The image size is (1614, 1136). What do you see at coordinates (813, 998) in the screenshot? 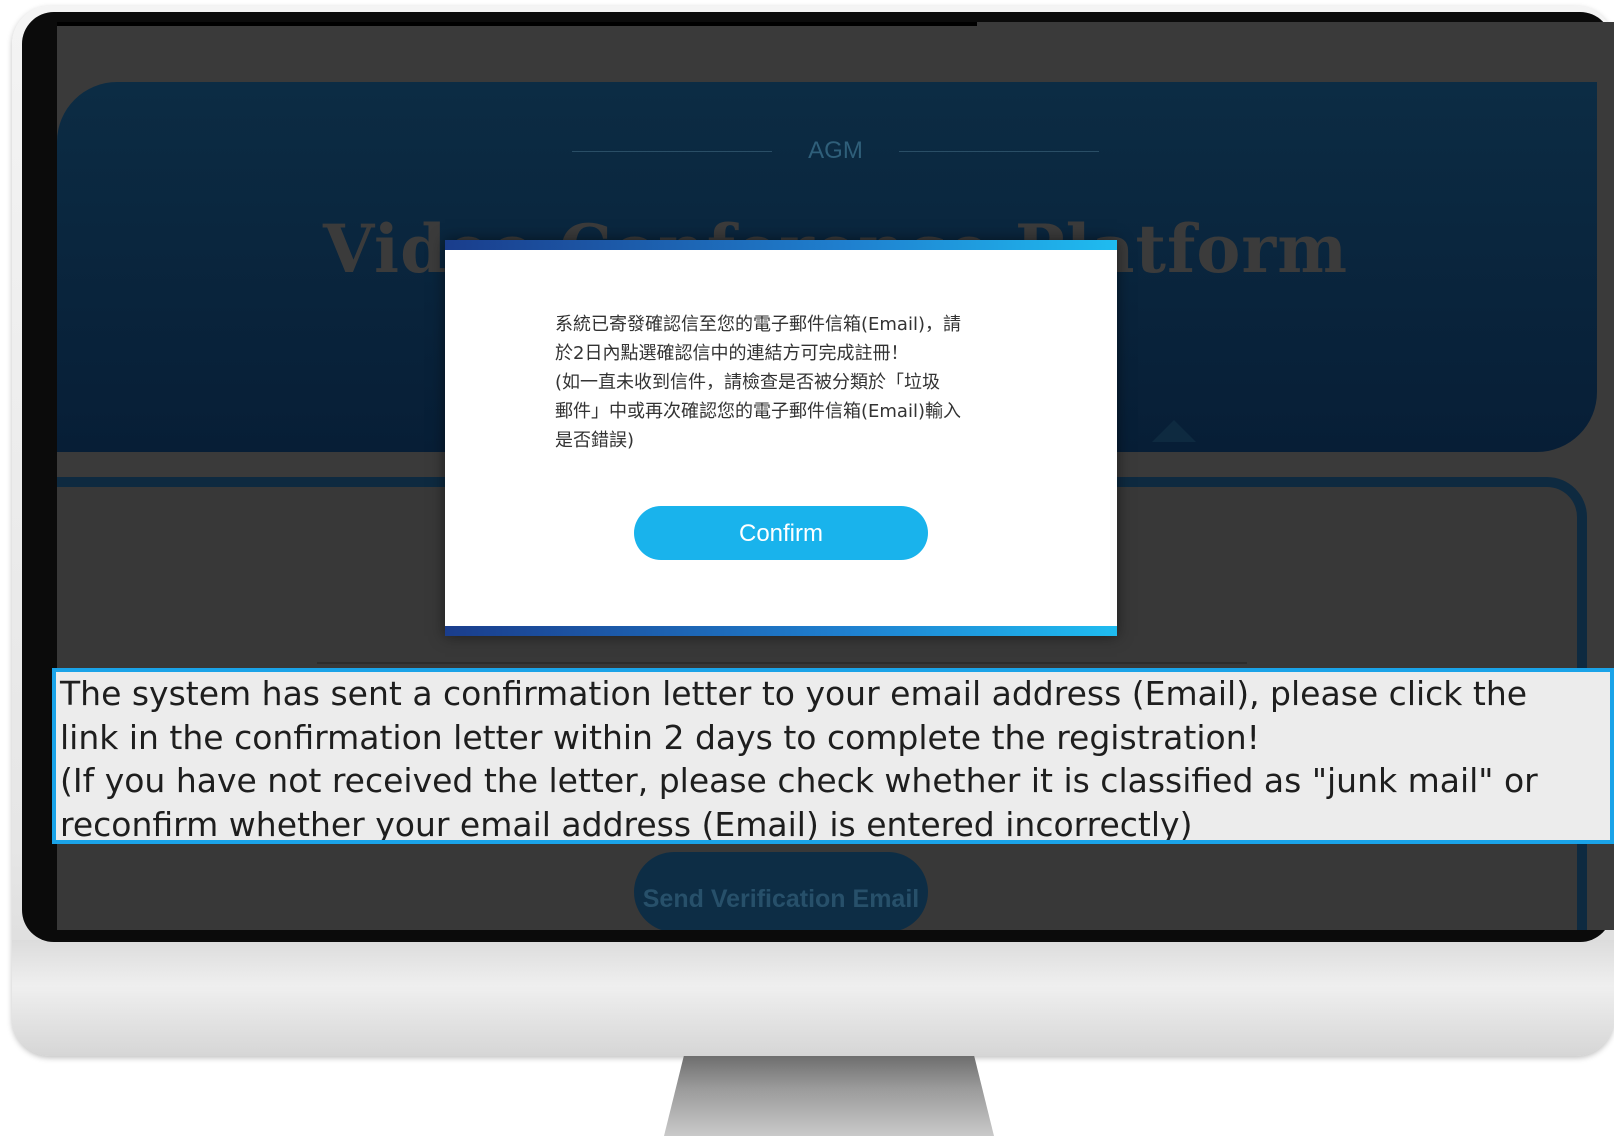
I see `monitor-chin` at bounding box center [813, 998].